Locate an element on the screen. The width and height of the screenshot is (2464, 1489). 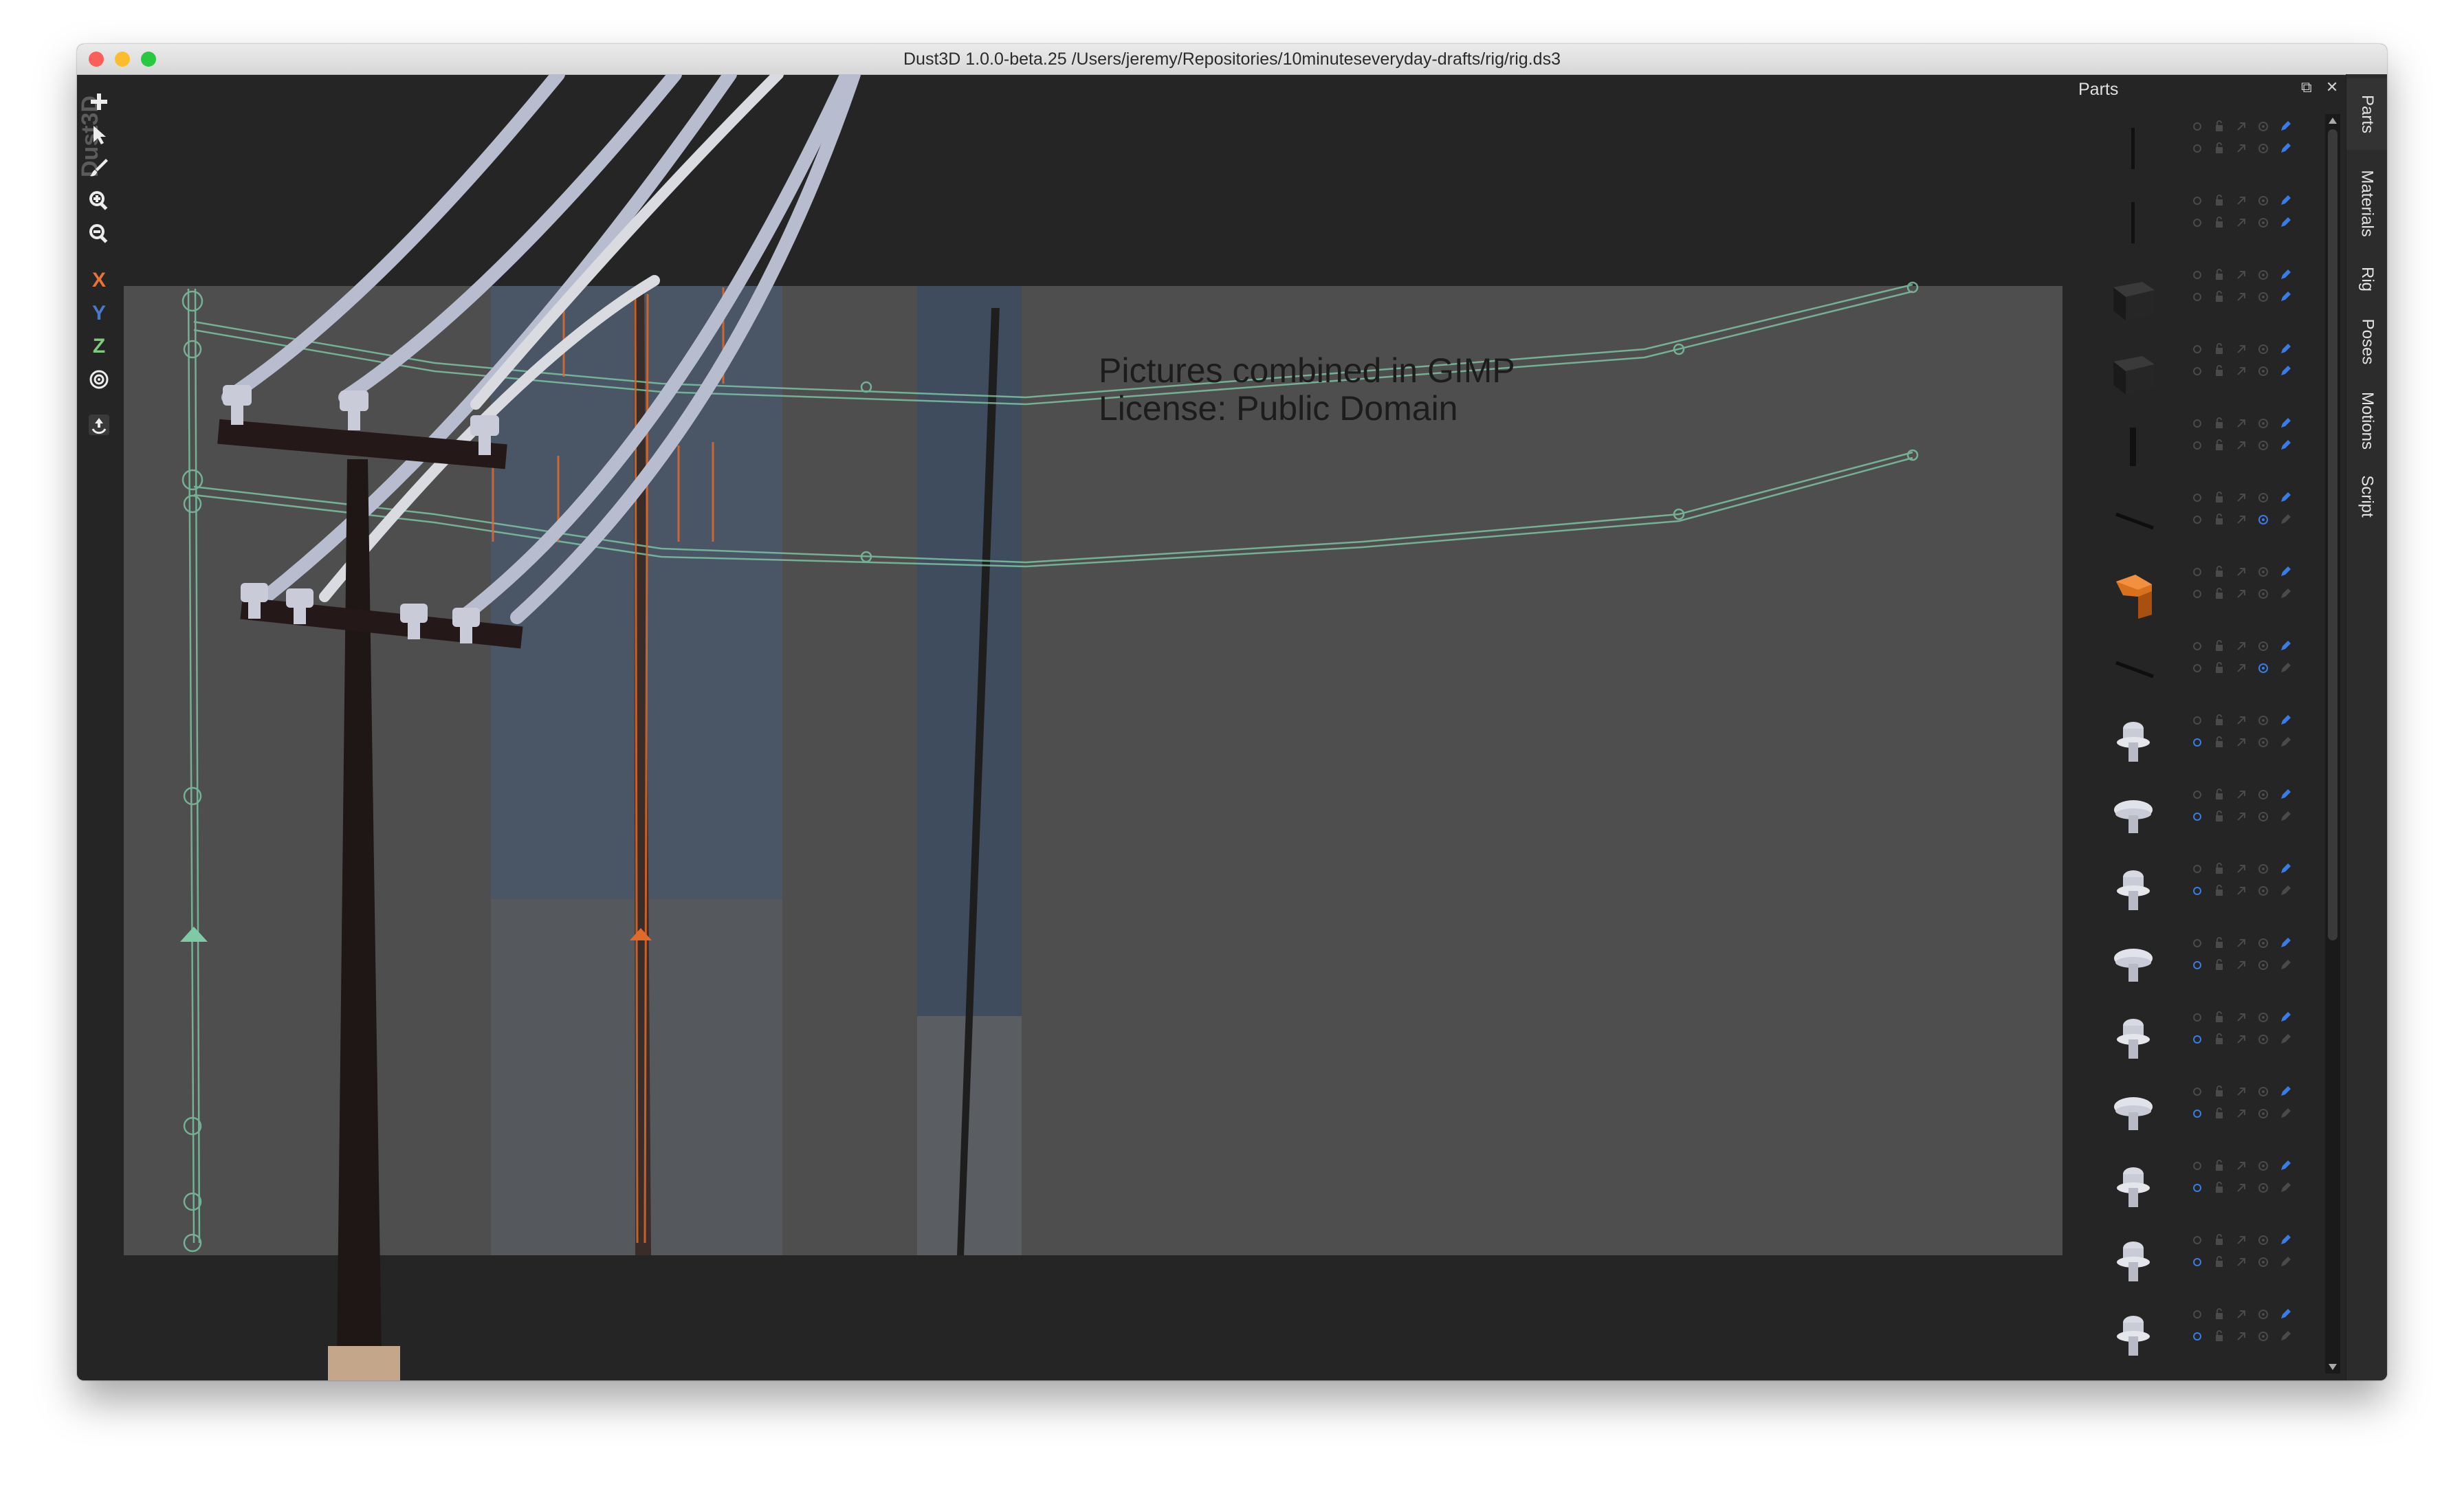
tab-rig: Rig is located at coordinates (2366, 279).